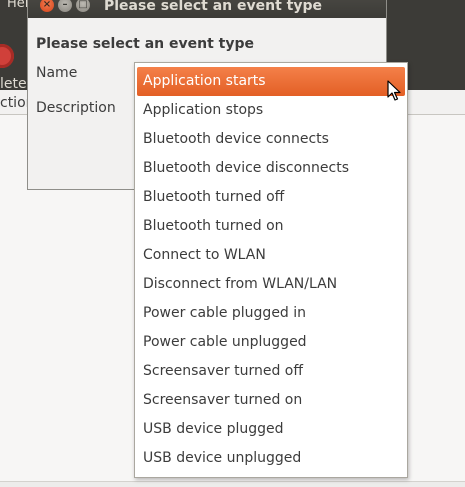 Image resolution: width=465 pixels, height=487 pixels. I want to click on minimize-window-icon: –, so click(65, 6).